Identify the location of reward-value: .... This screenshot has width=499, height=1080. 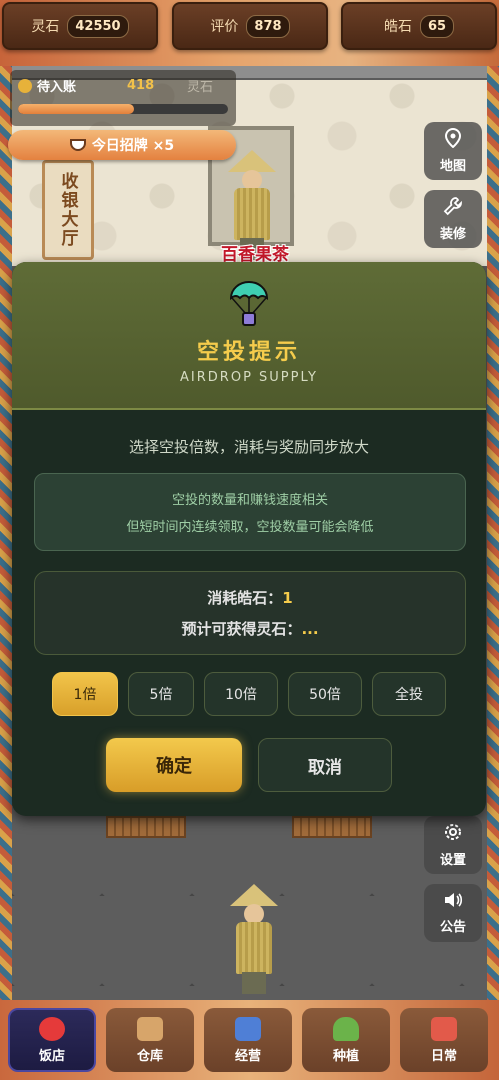
(310, 629).